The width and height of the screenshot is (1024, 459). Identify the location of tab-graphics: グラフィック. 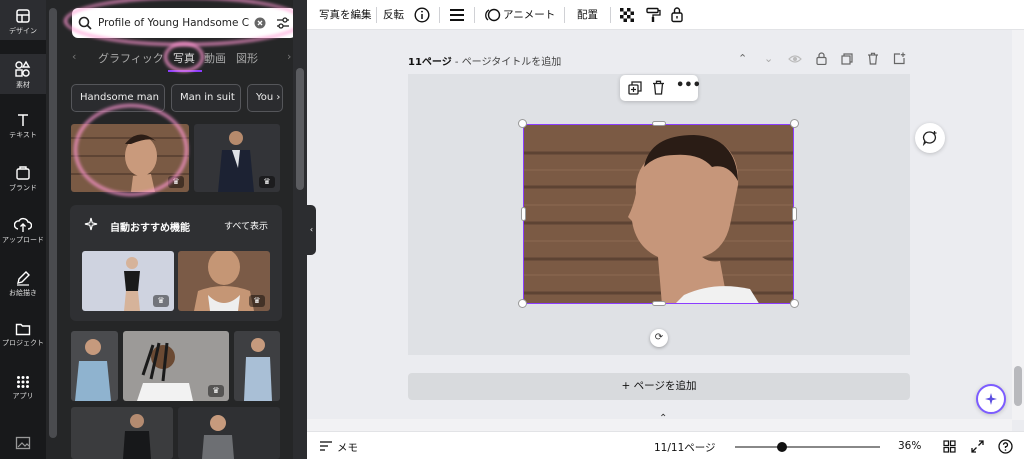
(131, 58).